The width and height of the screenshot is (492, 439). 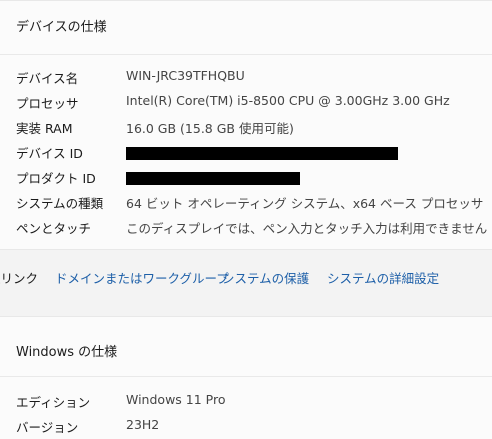 I want to click on spec-value: 64 ビット オペレーティング システム、x64 ベース プロセッサ, so click(x=305, y=203).